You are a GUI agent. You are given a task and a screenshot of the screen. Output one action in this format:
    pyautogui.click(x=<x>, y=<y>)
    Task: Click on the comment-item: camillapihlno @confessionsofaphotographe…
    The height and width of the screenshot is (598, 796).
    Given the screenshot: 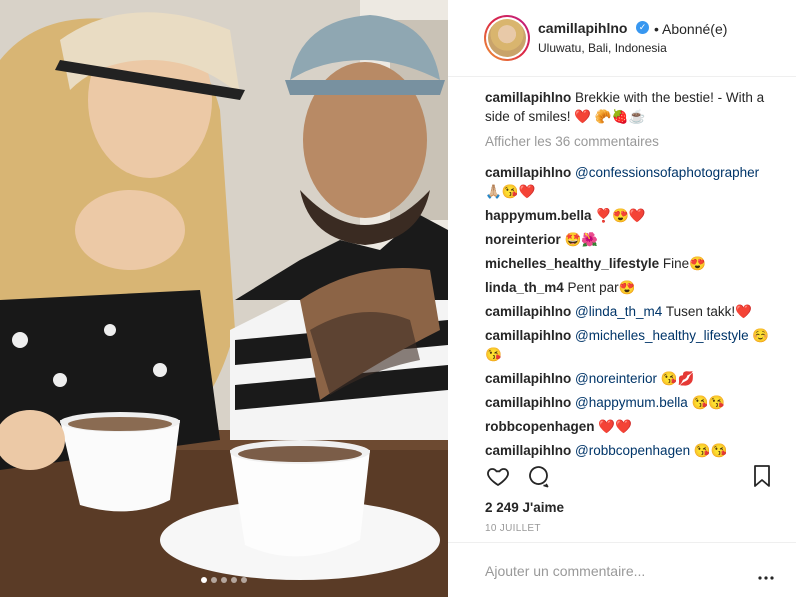 What is the action you would take?
    pyautogui.click(x=630, y=182)
    